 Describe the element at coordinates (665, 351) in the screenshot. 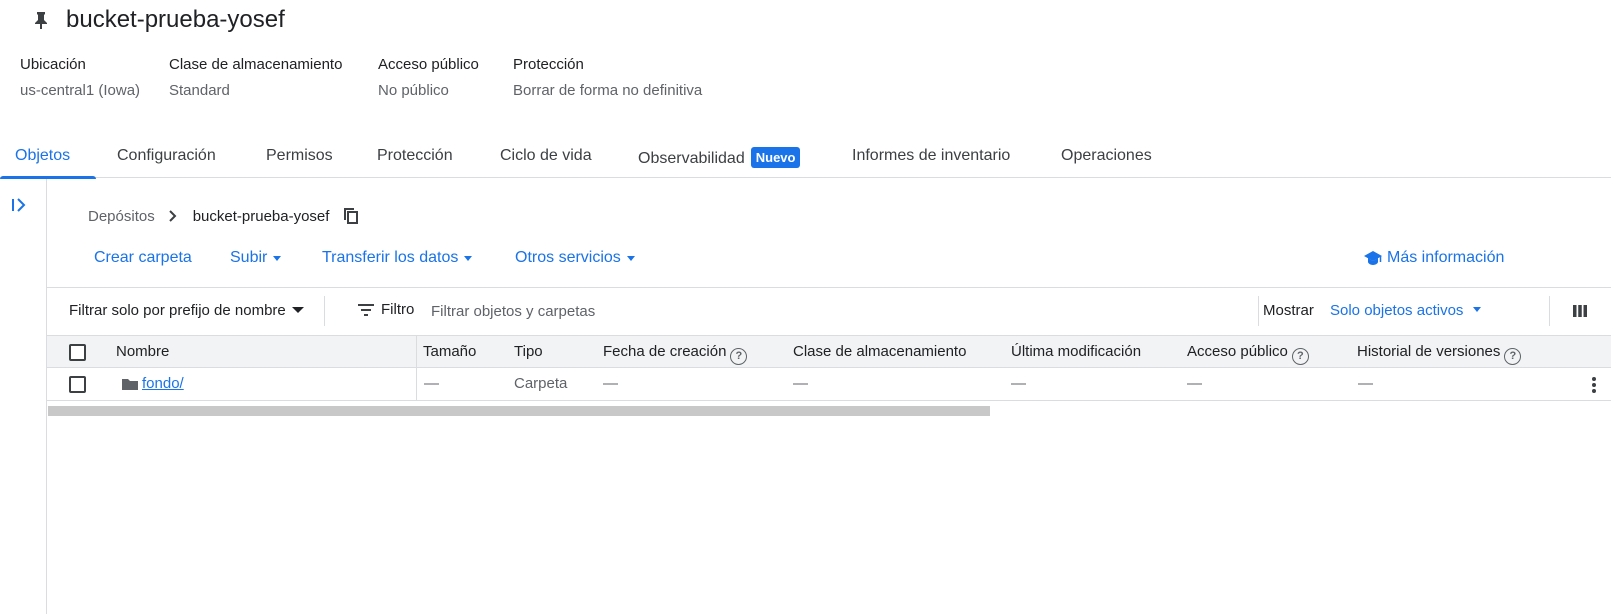

I see `column-header-fecha-label: Fecha de creación` at that location.